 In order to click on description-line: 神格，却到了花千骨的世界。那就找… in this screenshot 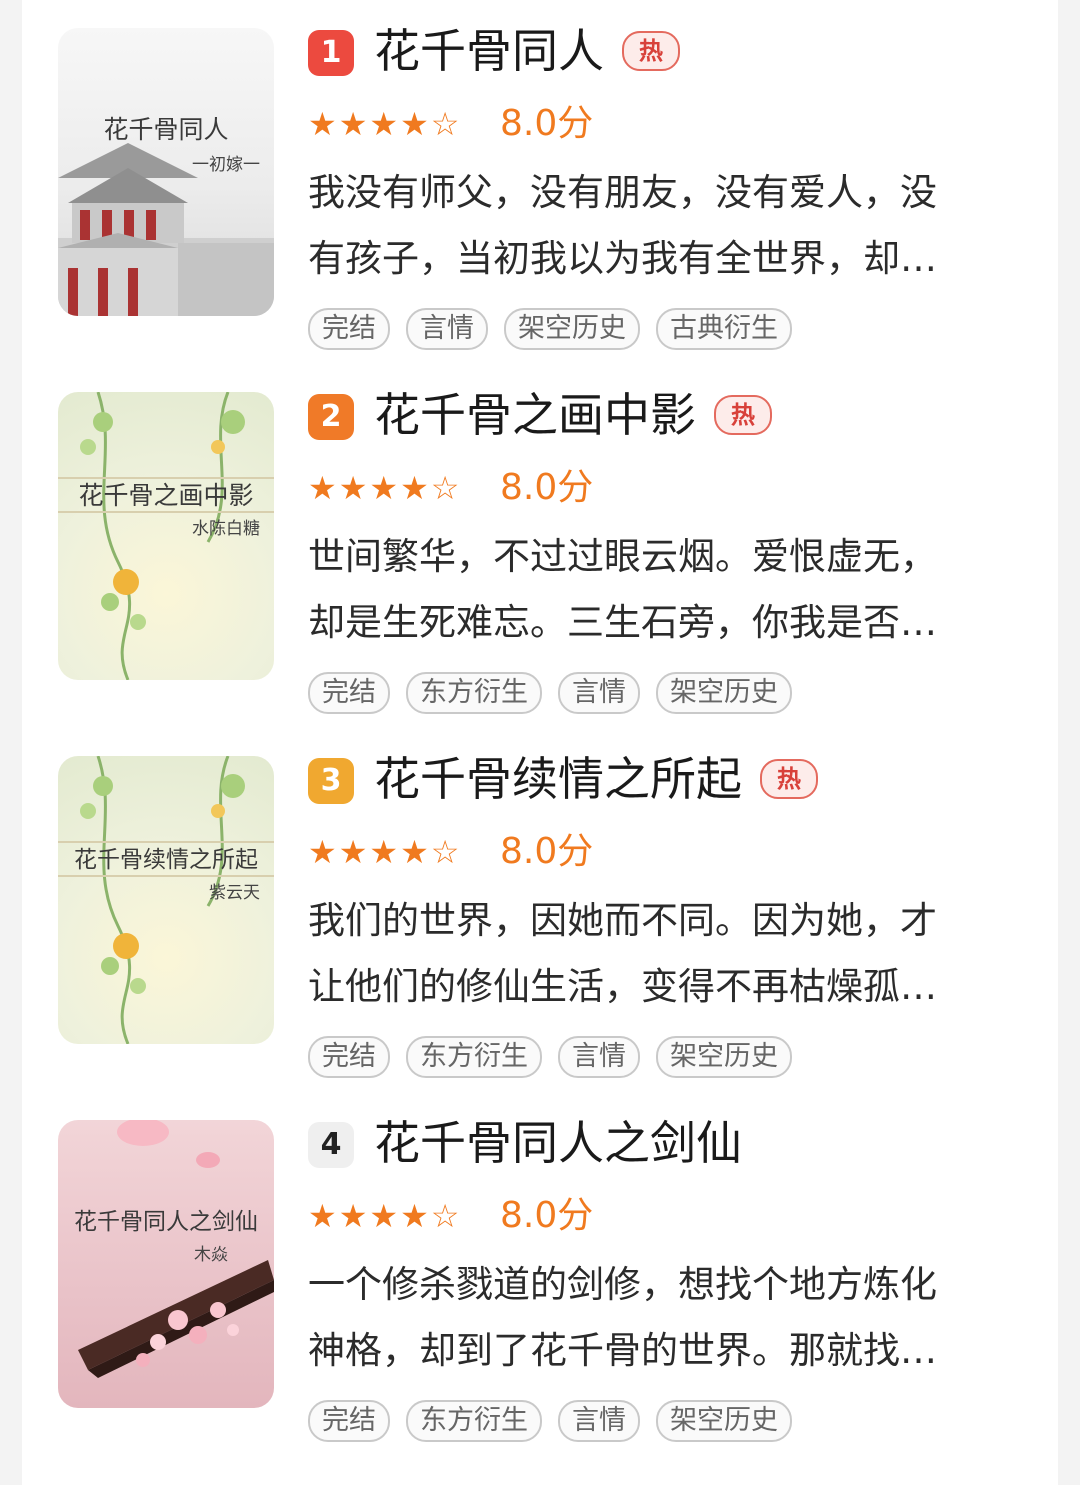, I will do `click(622, 1350)`.